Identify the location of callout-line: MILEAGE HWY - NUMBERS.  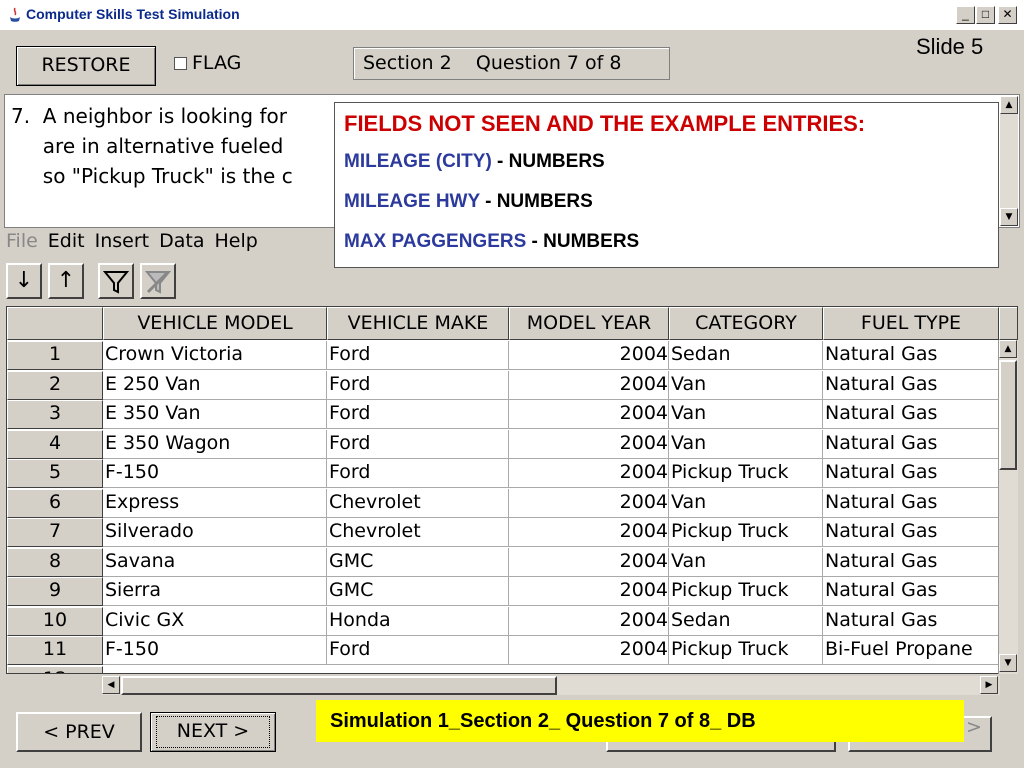
(671, 202).